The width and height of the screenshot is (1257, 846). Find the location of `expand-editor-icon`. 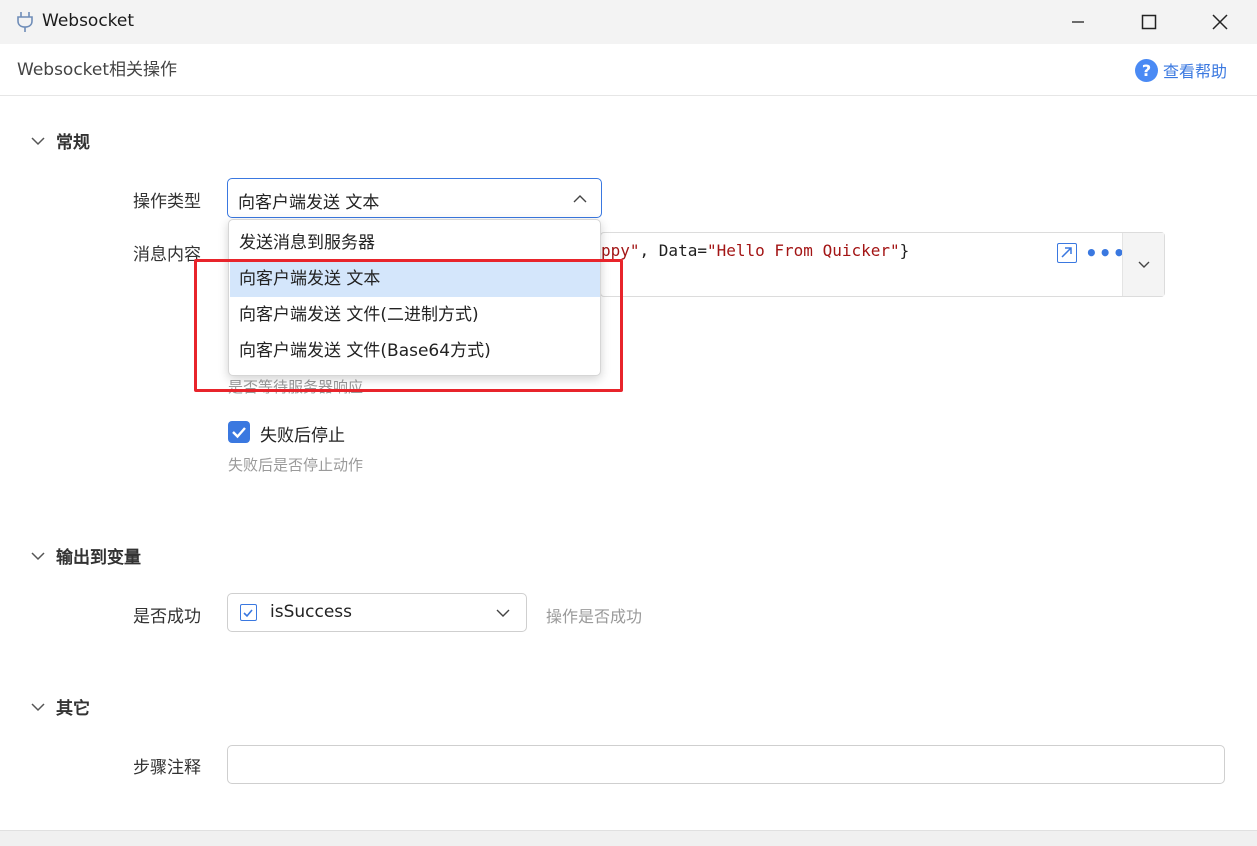

expand-editor-icon is located at coordinates (1067, 253).